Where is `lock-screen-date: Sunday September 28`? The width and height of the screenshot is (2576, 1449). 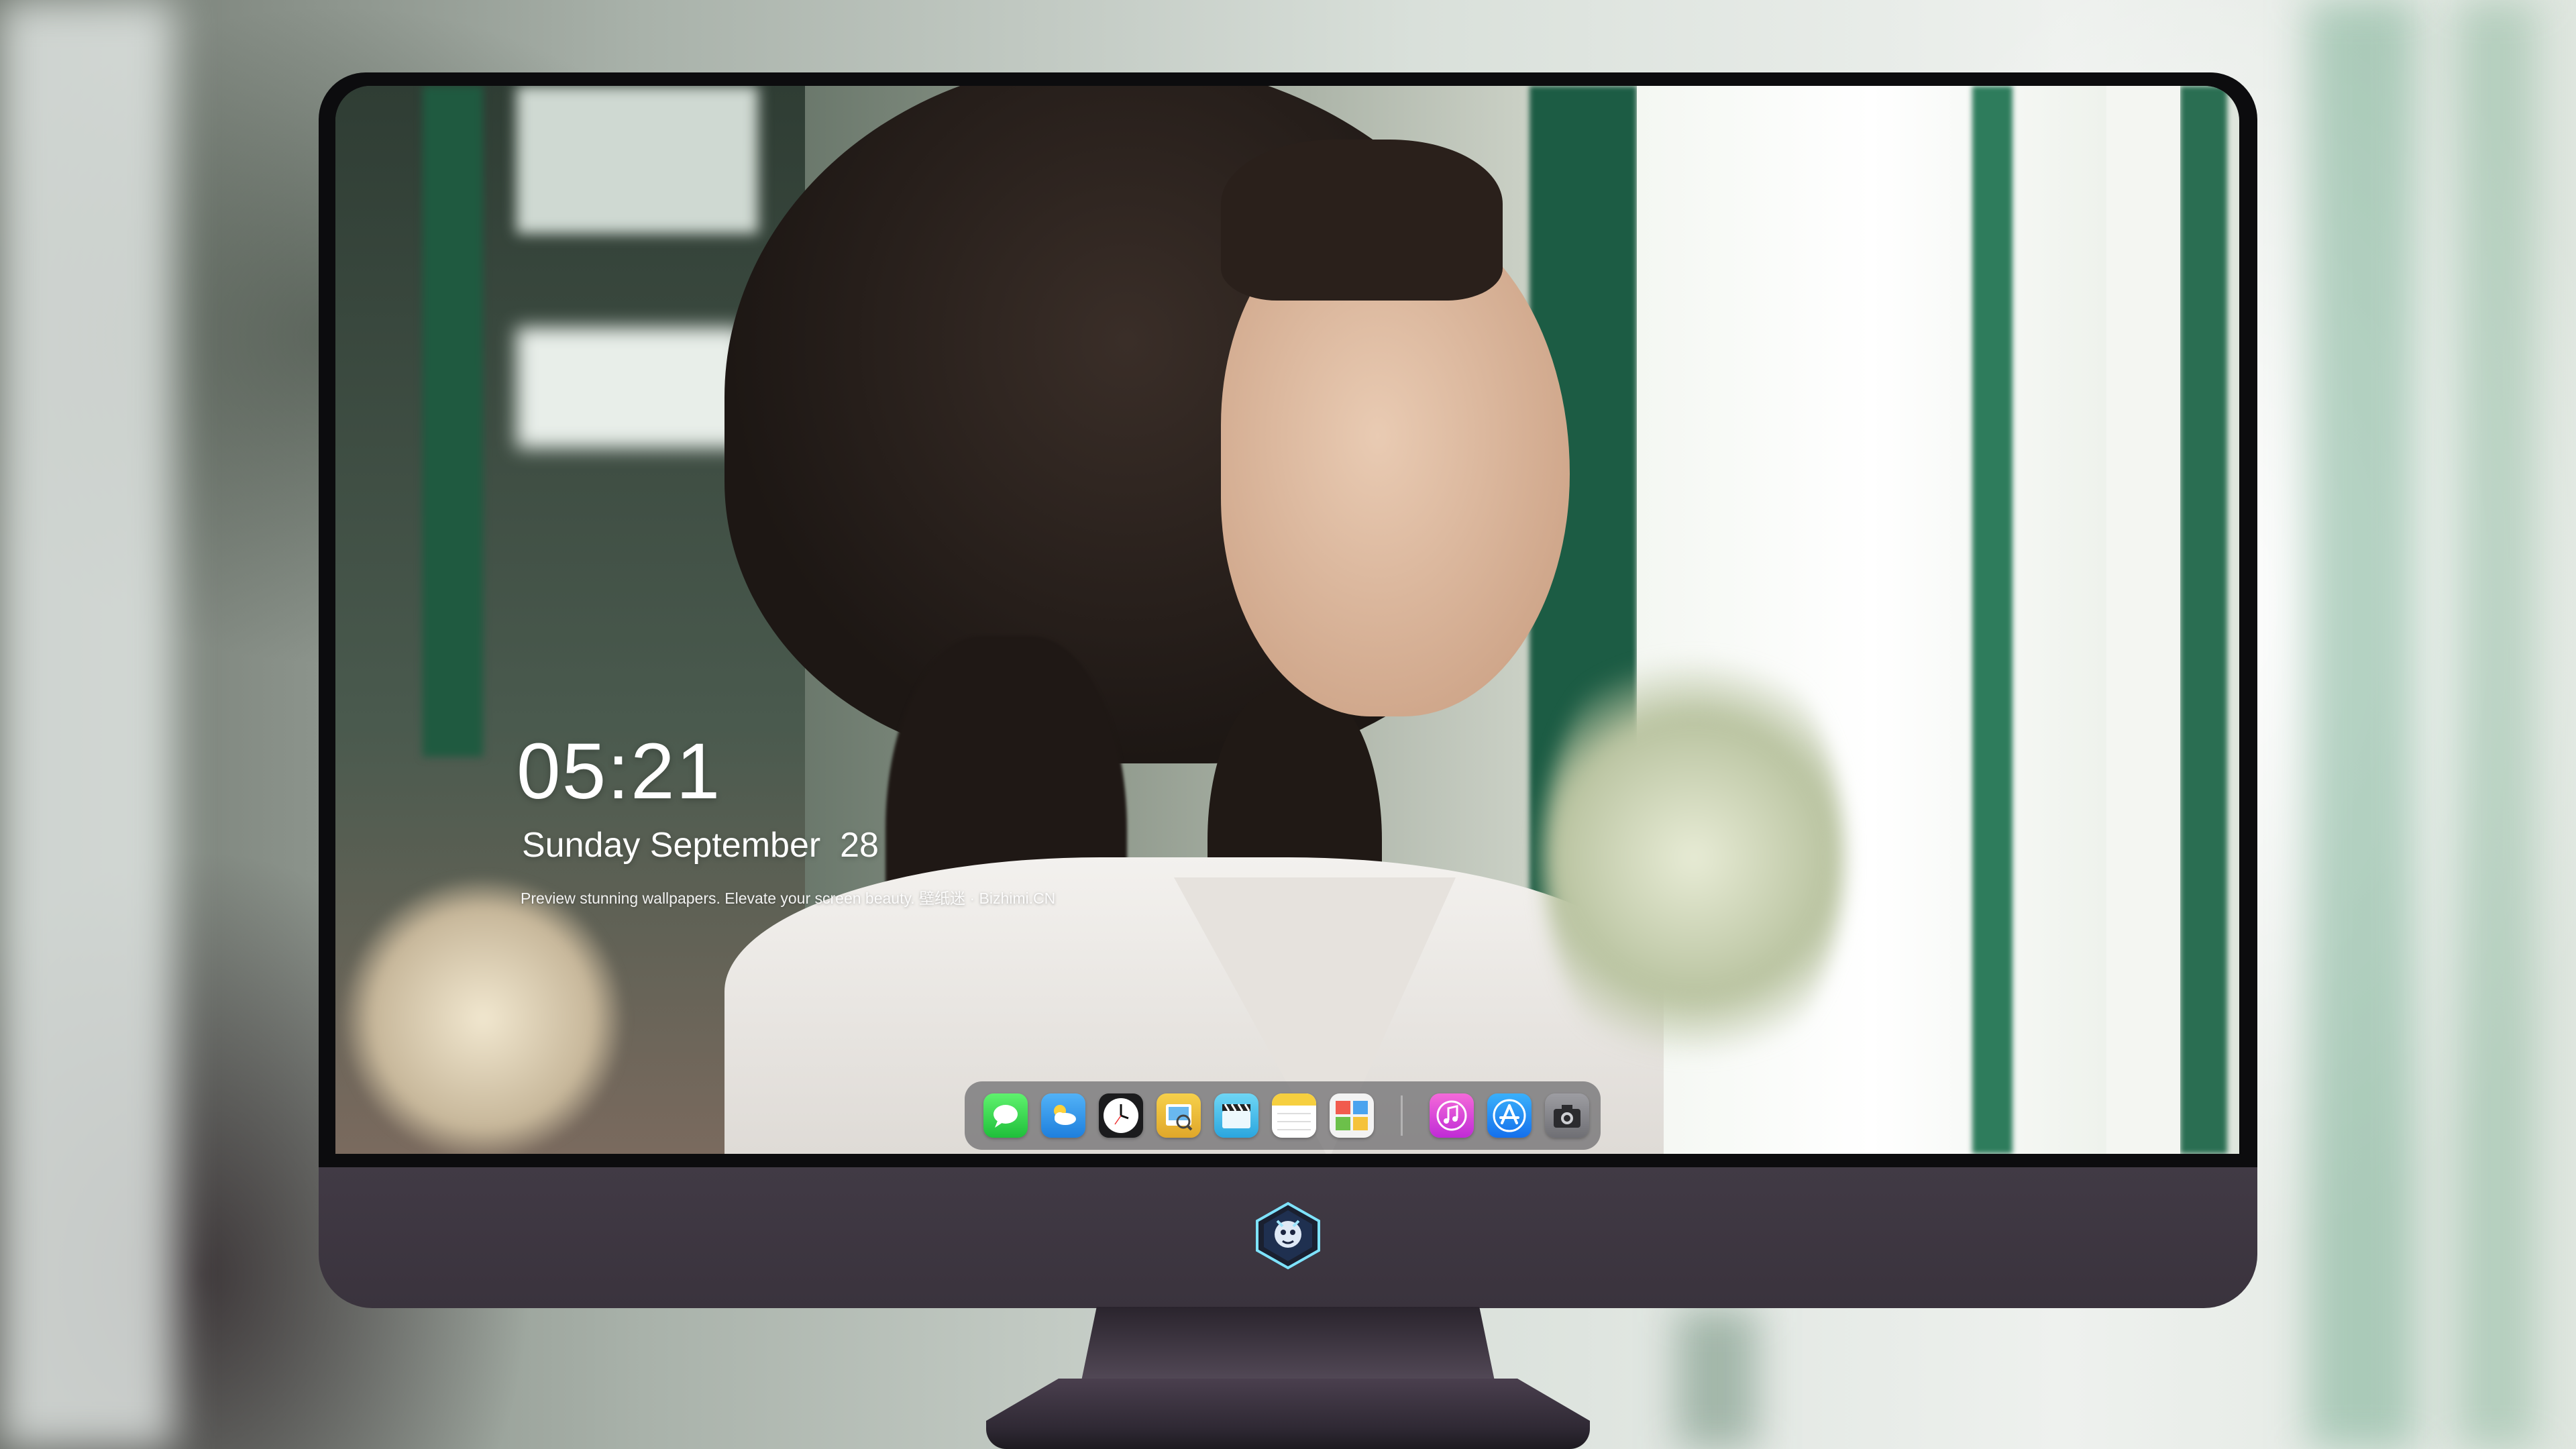 lock-screen-date: Sunday September 28 is located at coordinates (700, 845).